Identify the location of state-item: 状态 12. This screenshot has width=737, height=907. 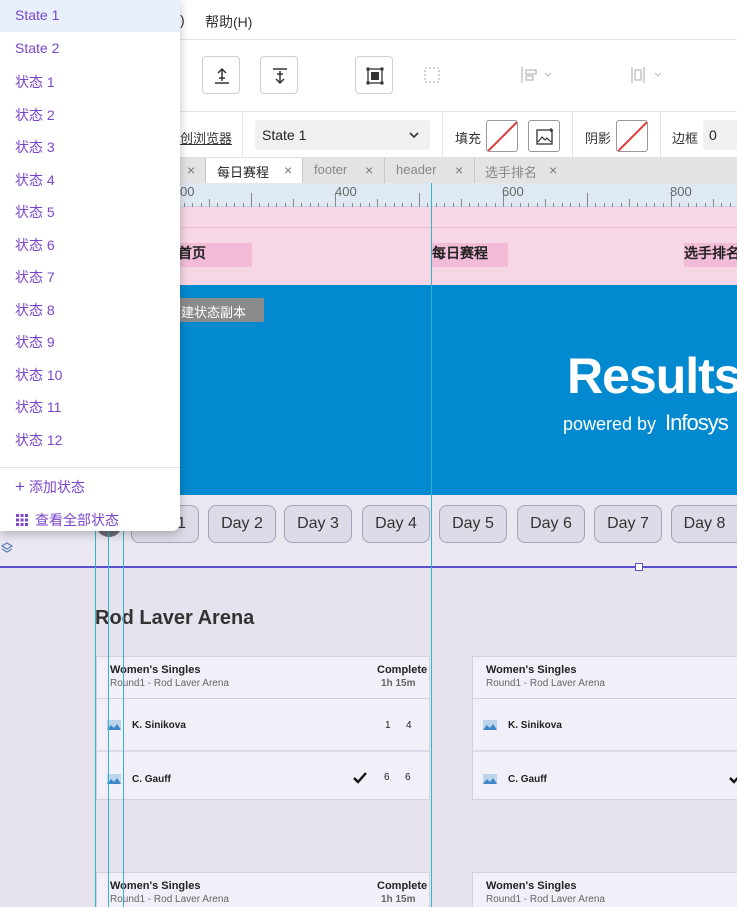
(90, 439).